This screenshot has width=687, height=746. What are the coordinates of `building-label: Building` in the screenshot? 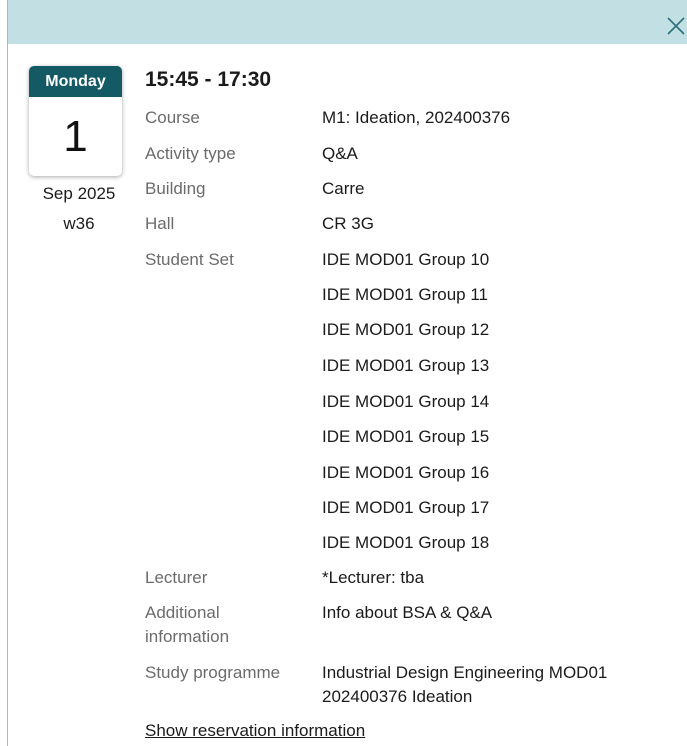 It's located at (175, 188).